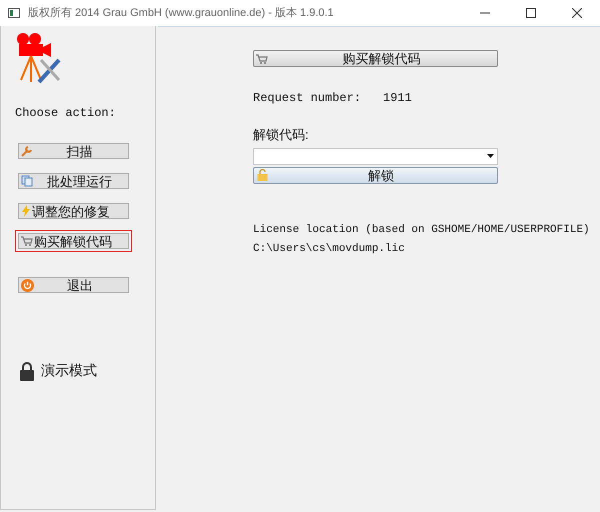 The height and width of the screenshot is (512, 600). I want to click on action-button: 批处理运行, so click(73, 181).